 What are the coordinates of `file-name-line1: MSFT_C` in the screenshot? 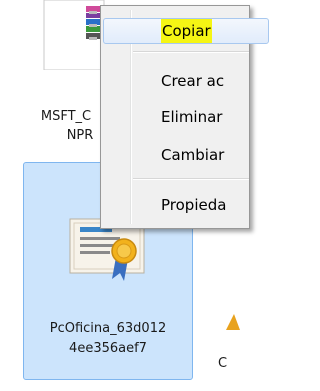 It's located at (66, 116).